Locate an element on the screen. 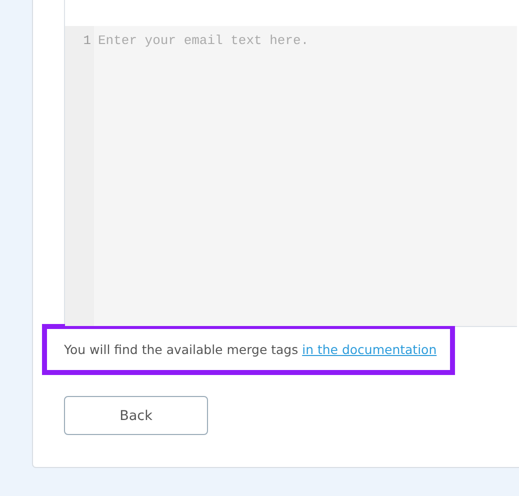  back-button: Back is located at coordinates (136, 415).